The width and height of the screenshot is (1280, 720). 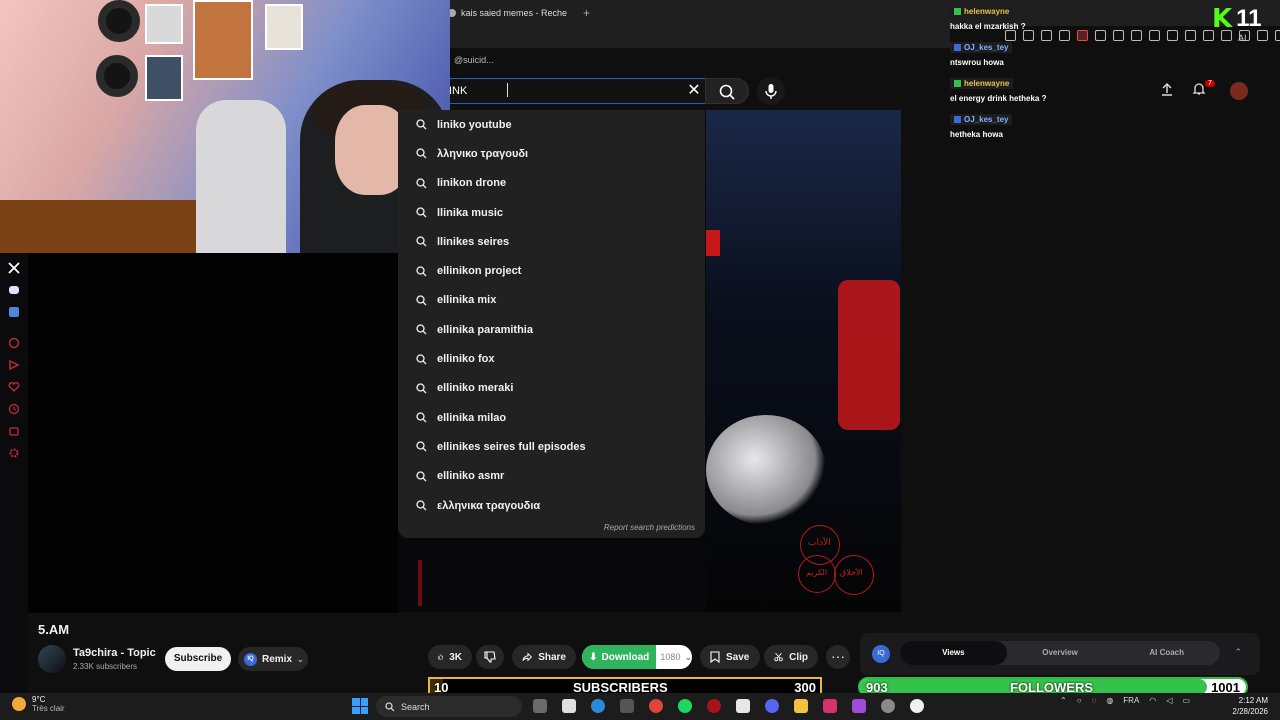 I want to click on tab-overview: Overview, so click(x=1060, y=653).